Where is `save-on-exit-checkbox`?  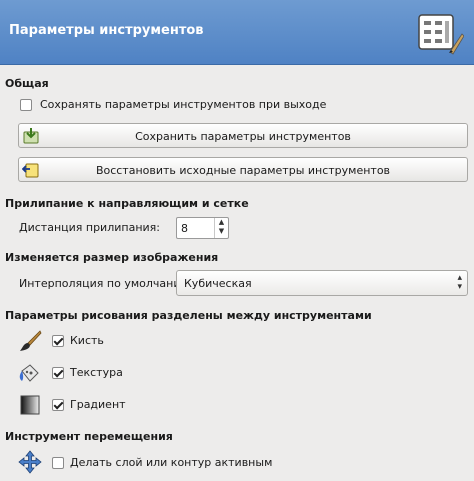
save-on-exit-checkbox is located at coordinates (26, 104).